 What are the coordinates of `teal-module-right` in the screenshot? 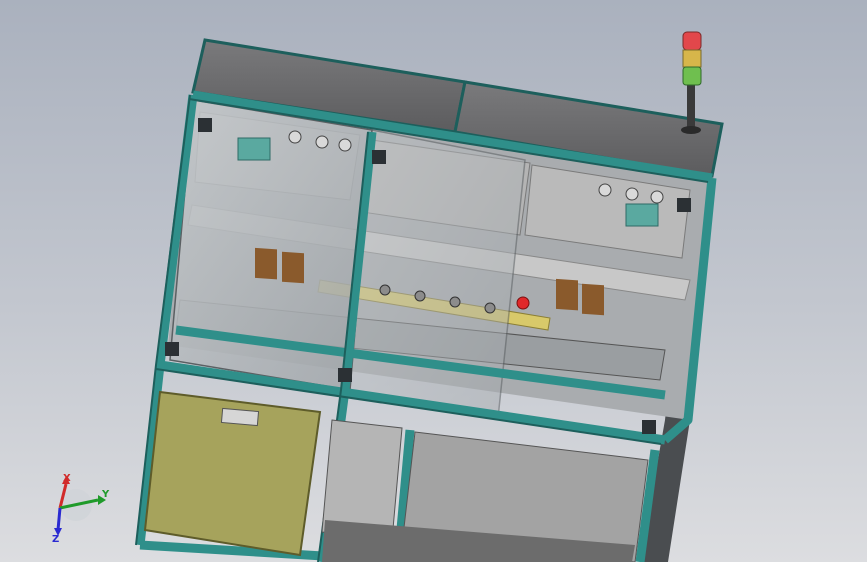 It's located at (642, 215).